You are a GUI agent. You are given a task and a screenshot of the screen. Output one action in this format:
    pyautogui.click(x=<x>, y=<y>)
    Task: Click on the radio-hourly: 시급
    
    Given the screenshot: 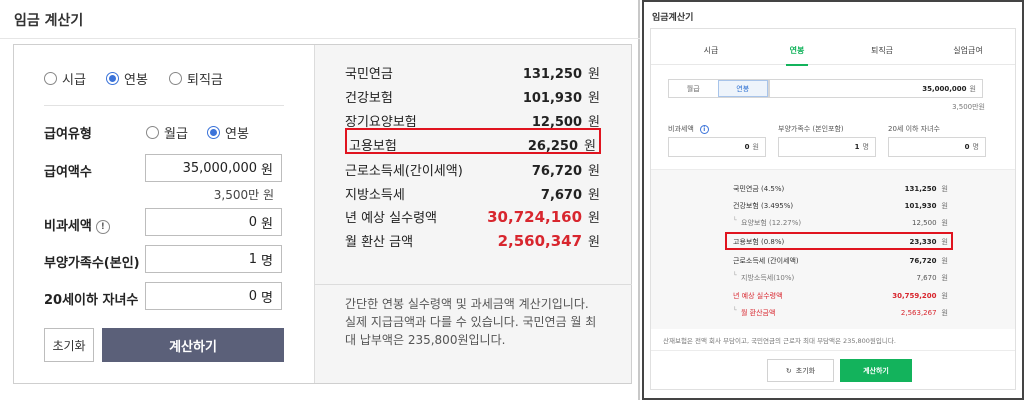 What is the action you would take?
    pyautogui.click(x=65, y=78)
    